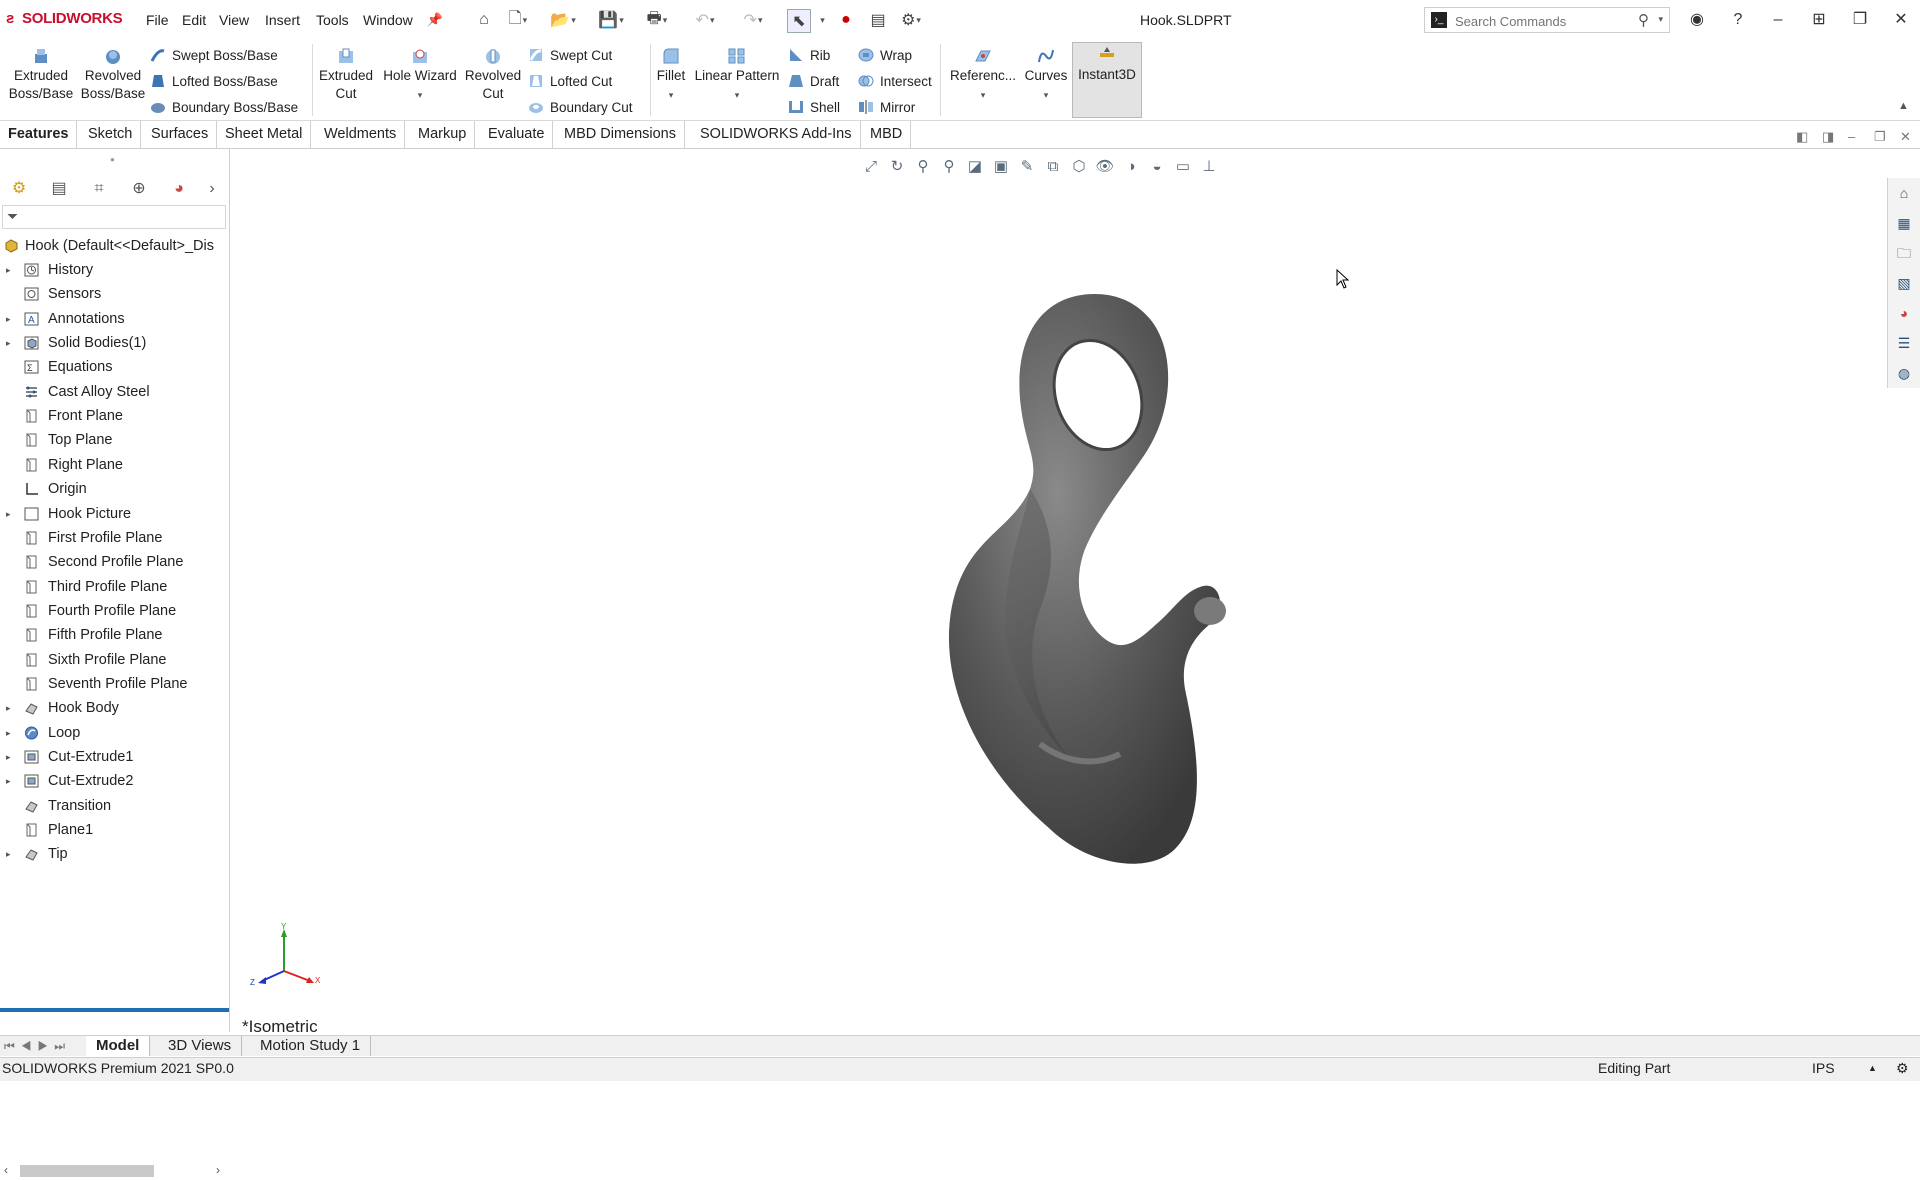 Image resolution: width=1920 pixels, height=1180 pixels. Describe the element at coordinates (114, 465) in the screenshot. I see `tree-item-right-plane: Right Plane` at that location.